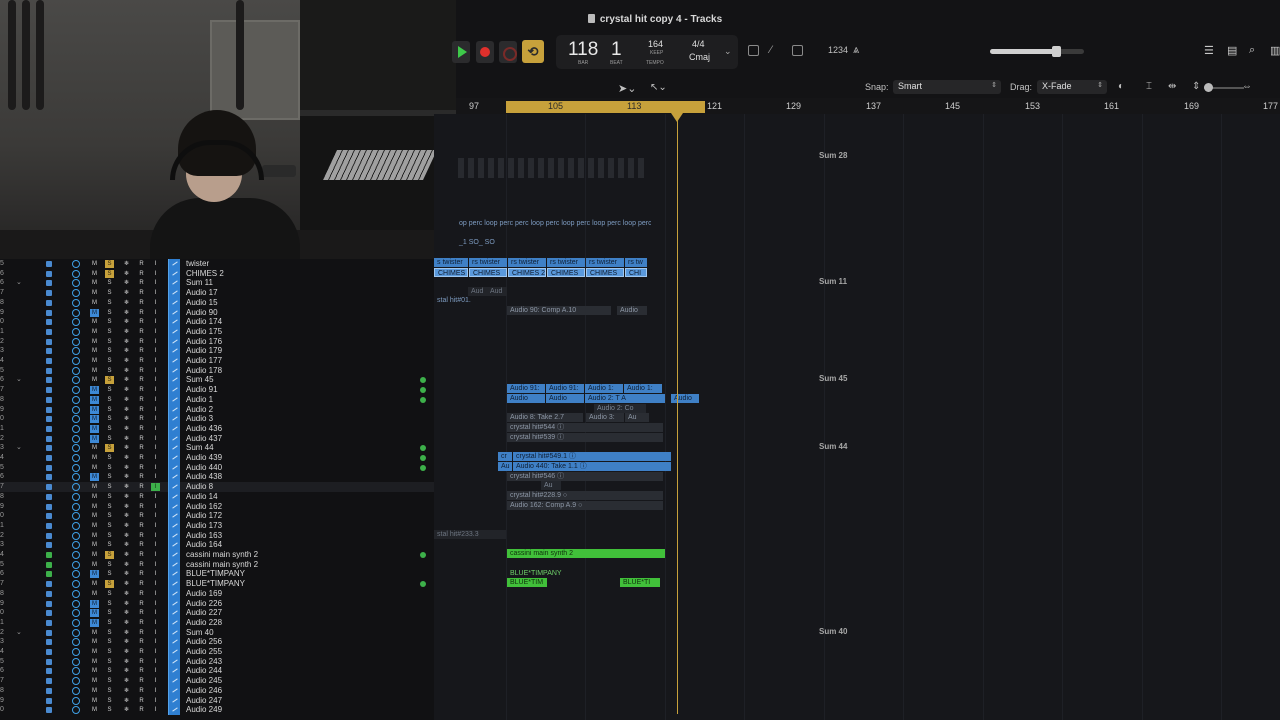 The image size is (1280, 720). What do you see at coordinates (1252, 50) in the screenshot?
I see `search-icon: ⌕` at bounding box center [1252, 50].